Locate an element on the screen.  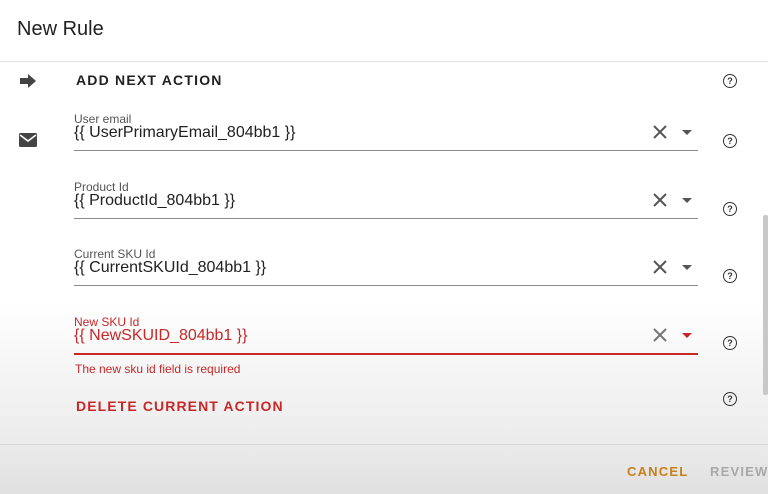
arrow-right-icon is located at coordinates (28, 81).